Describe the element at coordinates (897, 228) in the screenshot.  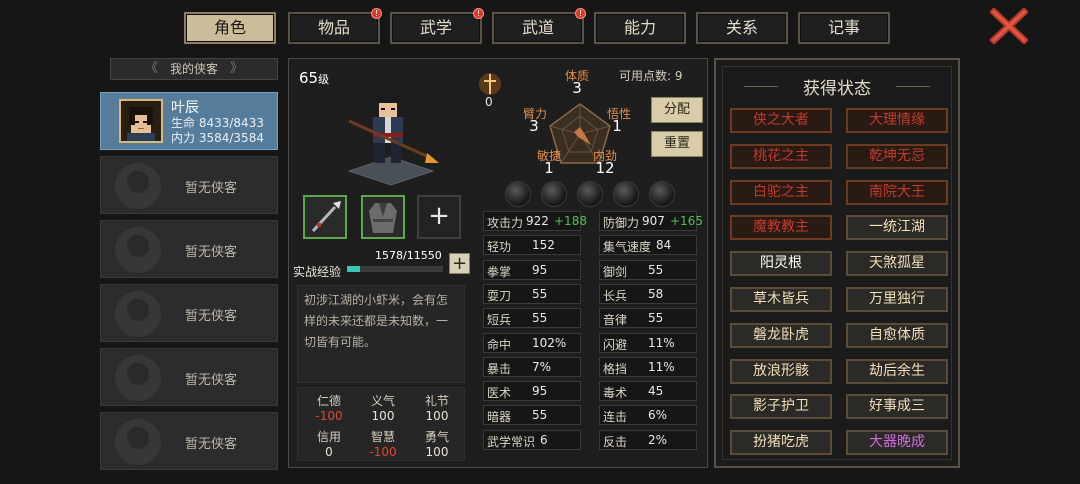
I see `status-tag: 一统江湖` at that location.